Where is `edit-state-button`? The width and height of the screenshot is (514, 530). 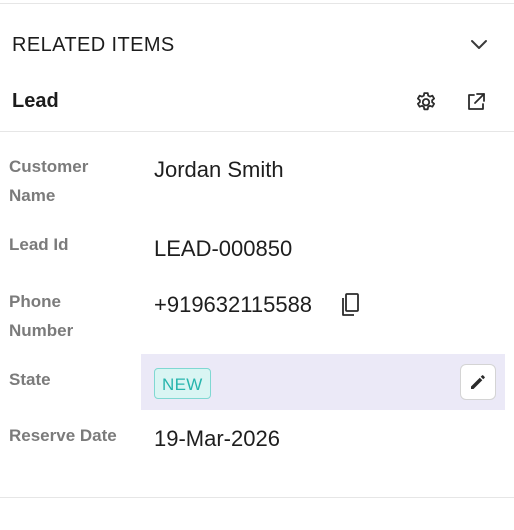
edit-state-button is located at coordinates (478, 382).